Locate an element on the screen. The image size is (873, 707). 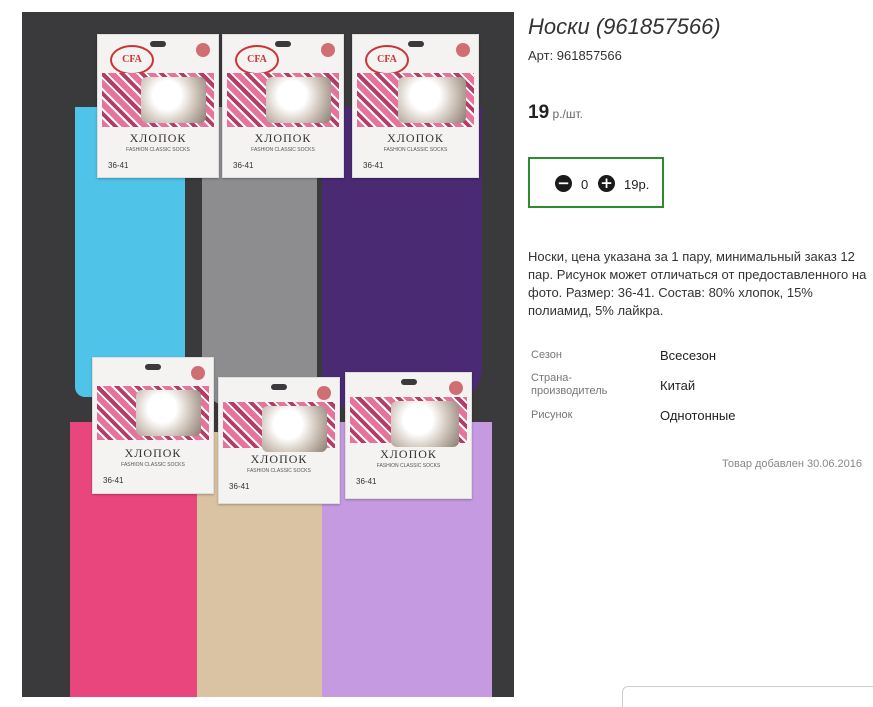
product-title: Носки (961857566) is located at coordinates (624, 26).